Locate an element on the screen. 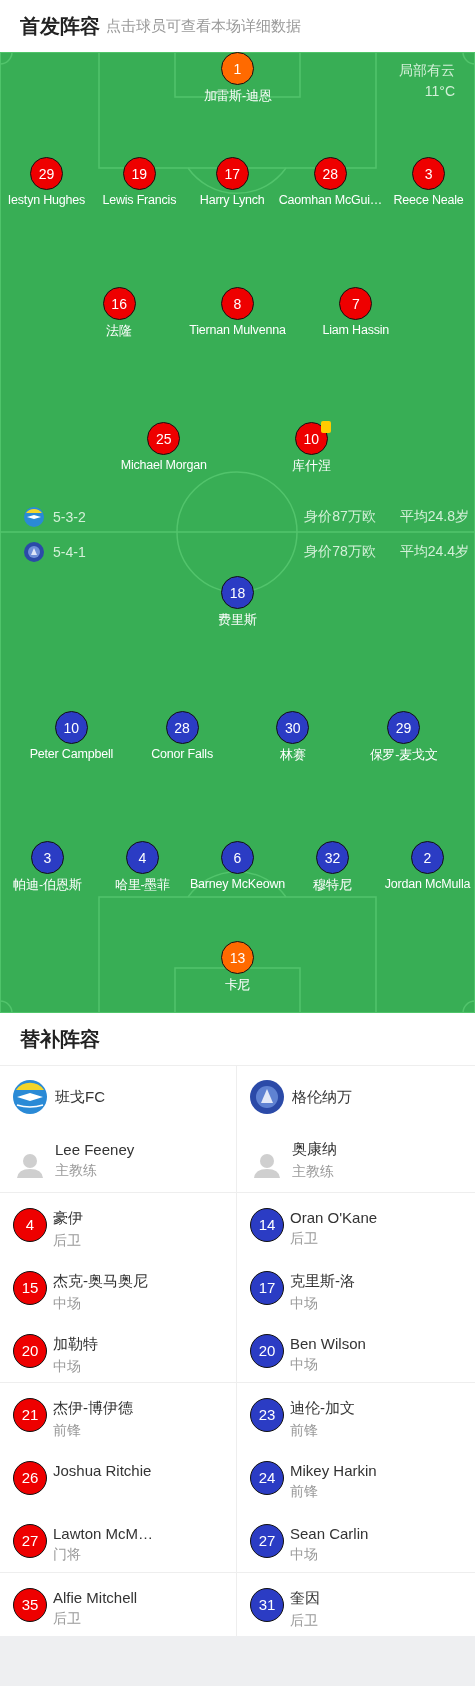  section-title: 替补阵容 is located at coordinates (60, 1039).